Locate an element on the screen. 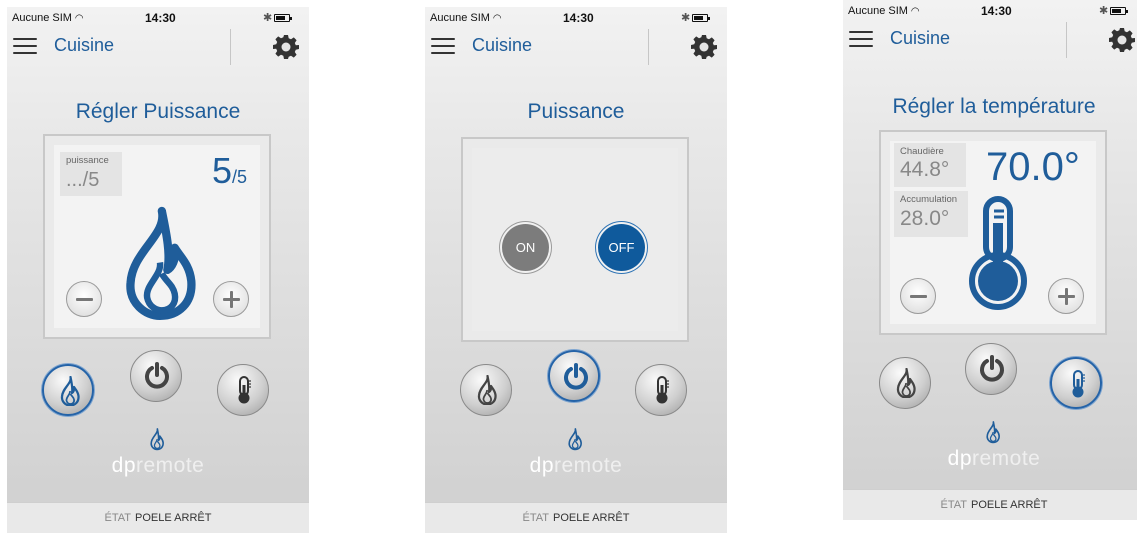 This screenshot has height=534, width=1137. power-panel: puissance .../5 5/5 is located at coordinates (157, 236).